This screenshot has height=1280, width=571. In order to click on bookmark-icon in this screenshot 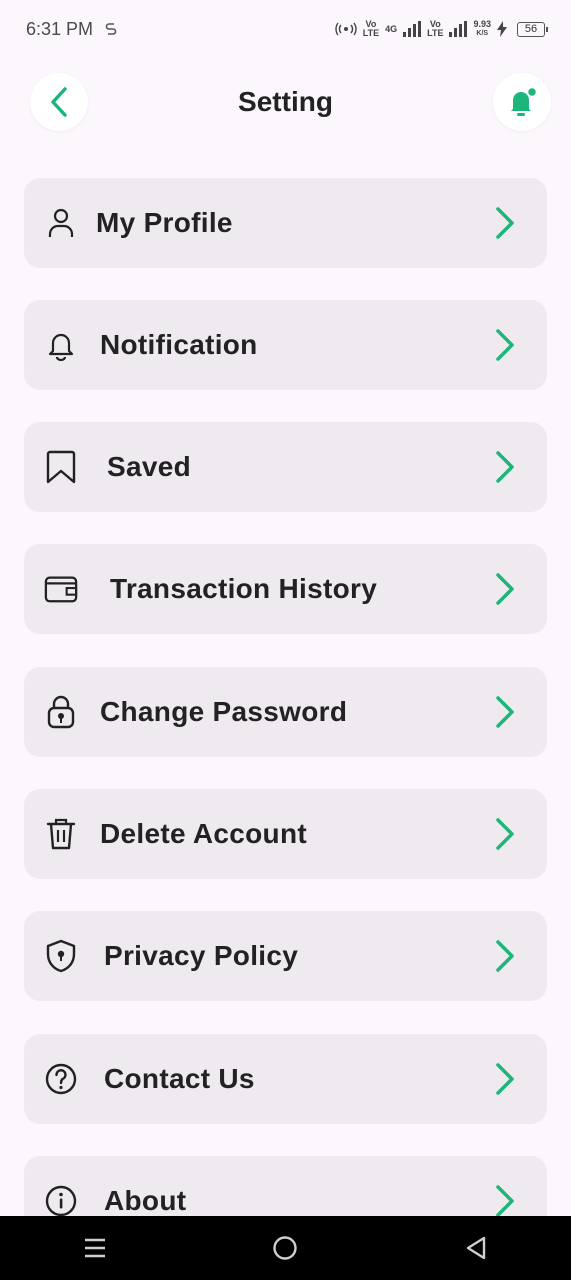, I will do `click(61, 467)`.